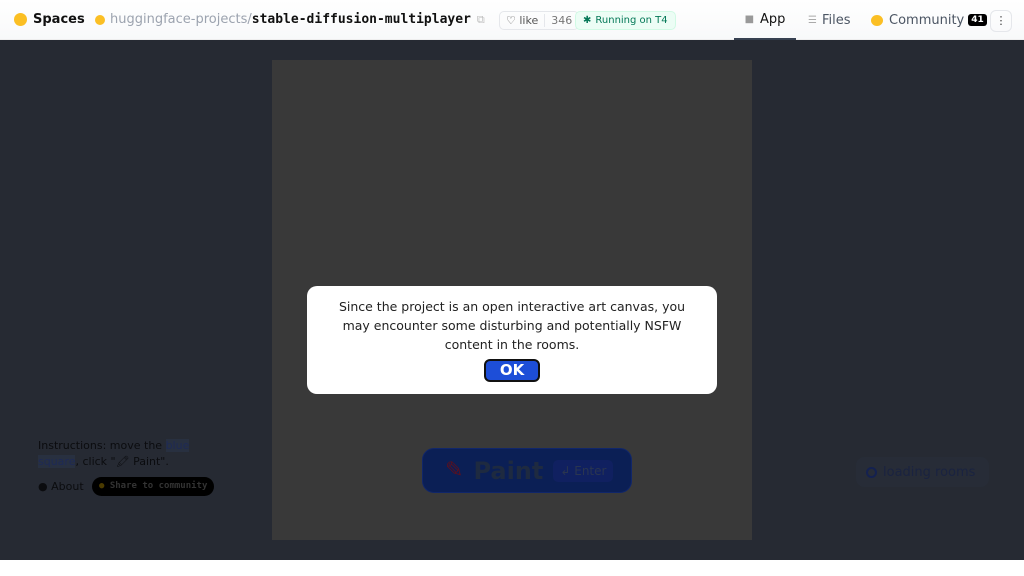 This screenshot has height=576, width=1024. I want to click on repo-name: stable-diffusion-multiplayer, so click(361, 19).